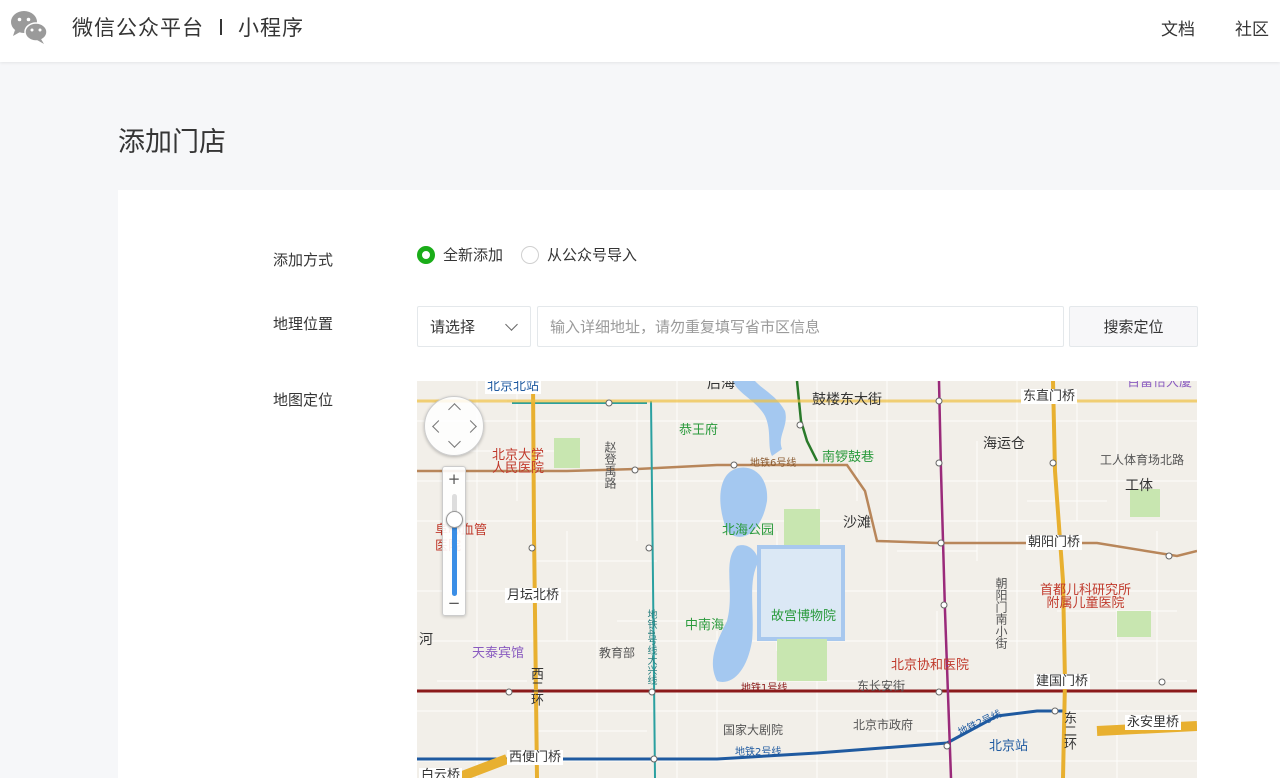  I want to click on map-label: 白云桥, so click(441, 773).